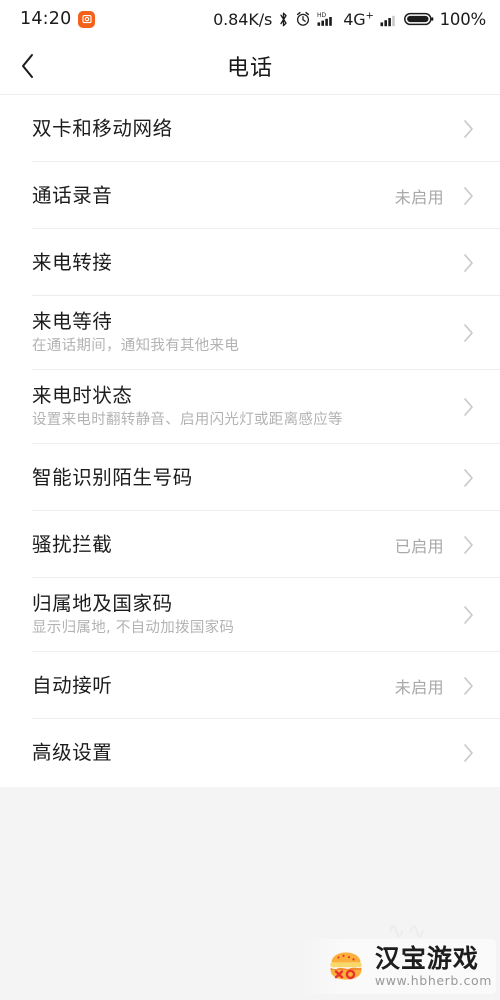 The width and height of the screenshot is (500, 1000). I want to click on network-speed-text: 0.84K/s, so click(243, 19).